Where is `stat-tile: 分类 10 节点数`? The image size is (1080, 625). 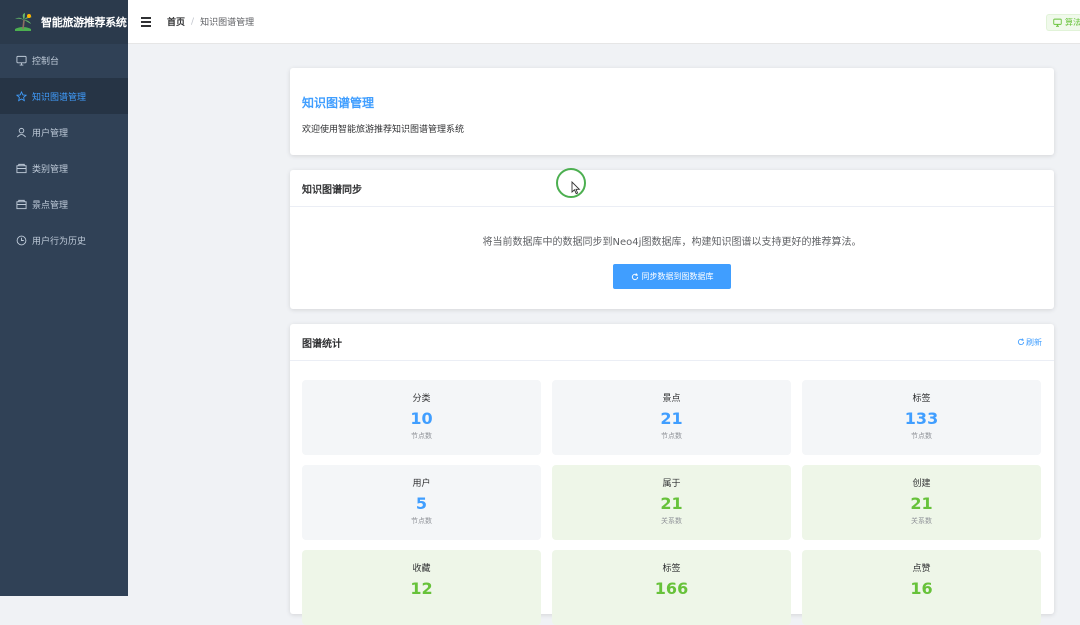
stat-tile: 分类 10 节点数 is located at coordinates (421, 417).